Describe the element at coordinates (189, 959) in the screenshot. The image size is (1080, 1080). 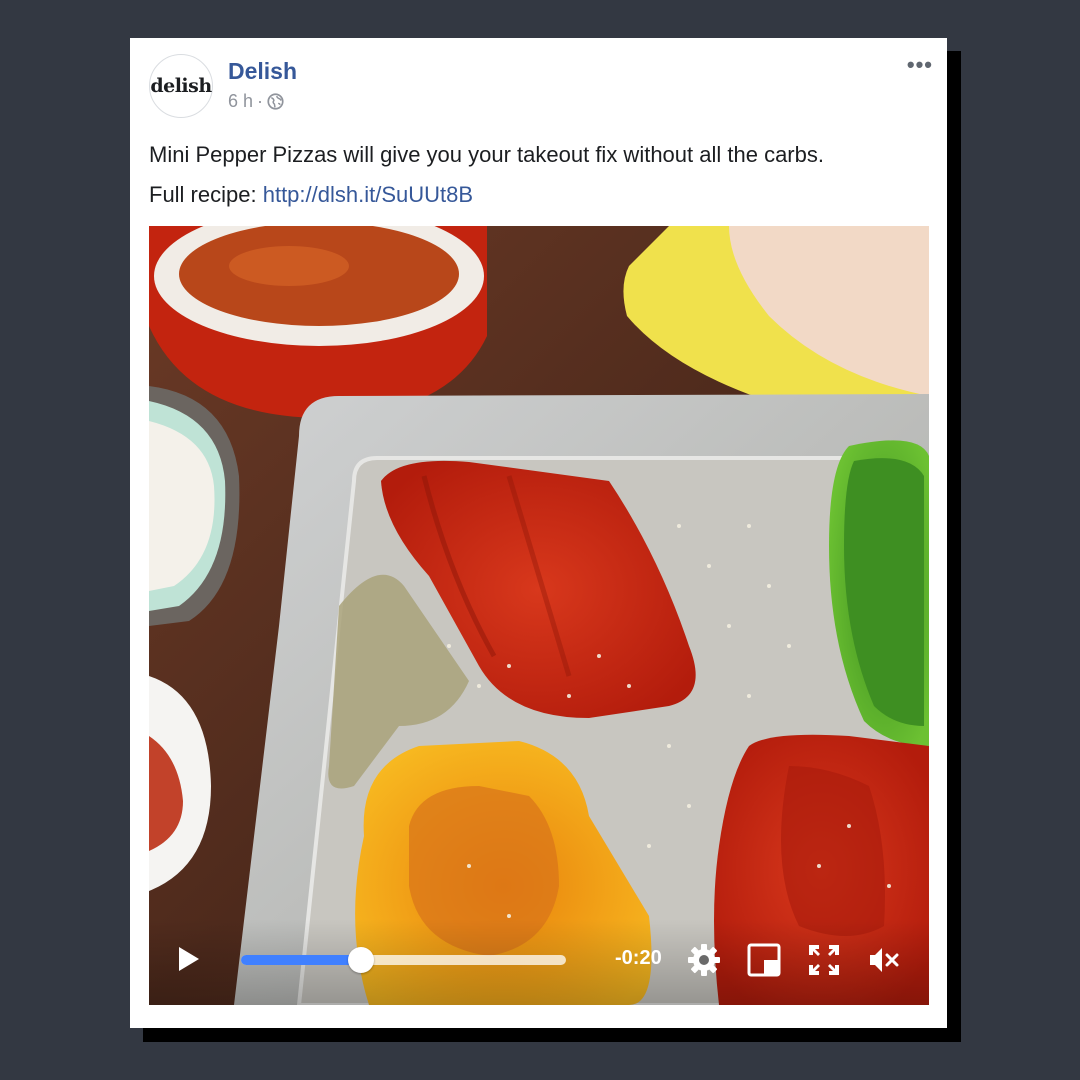
I see `play-icon` at that location.